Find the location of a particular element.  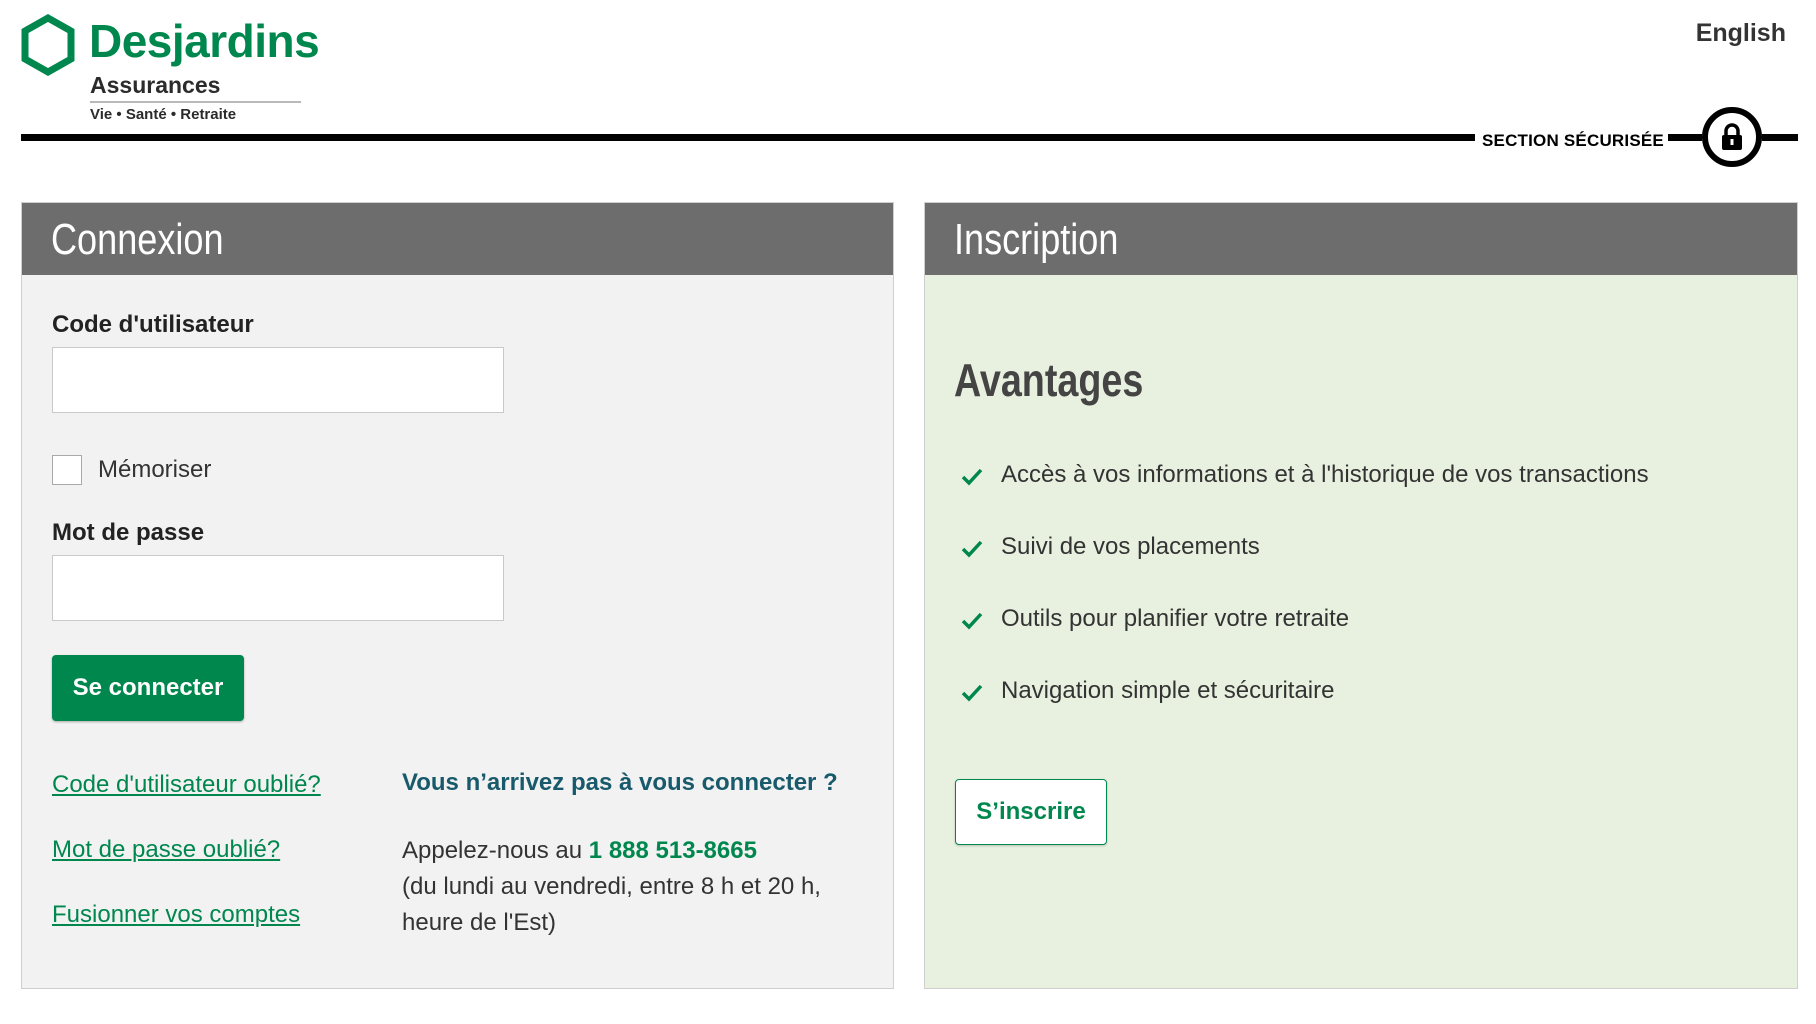

username-input is located at coordinates (278, 380).